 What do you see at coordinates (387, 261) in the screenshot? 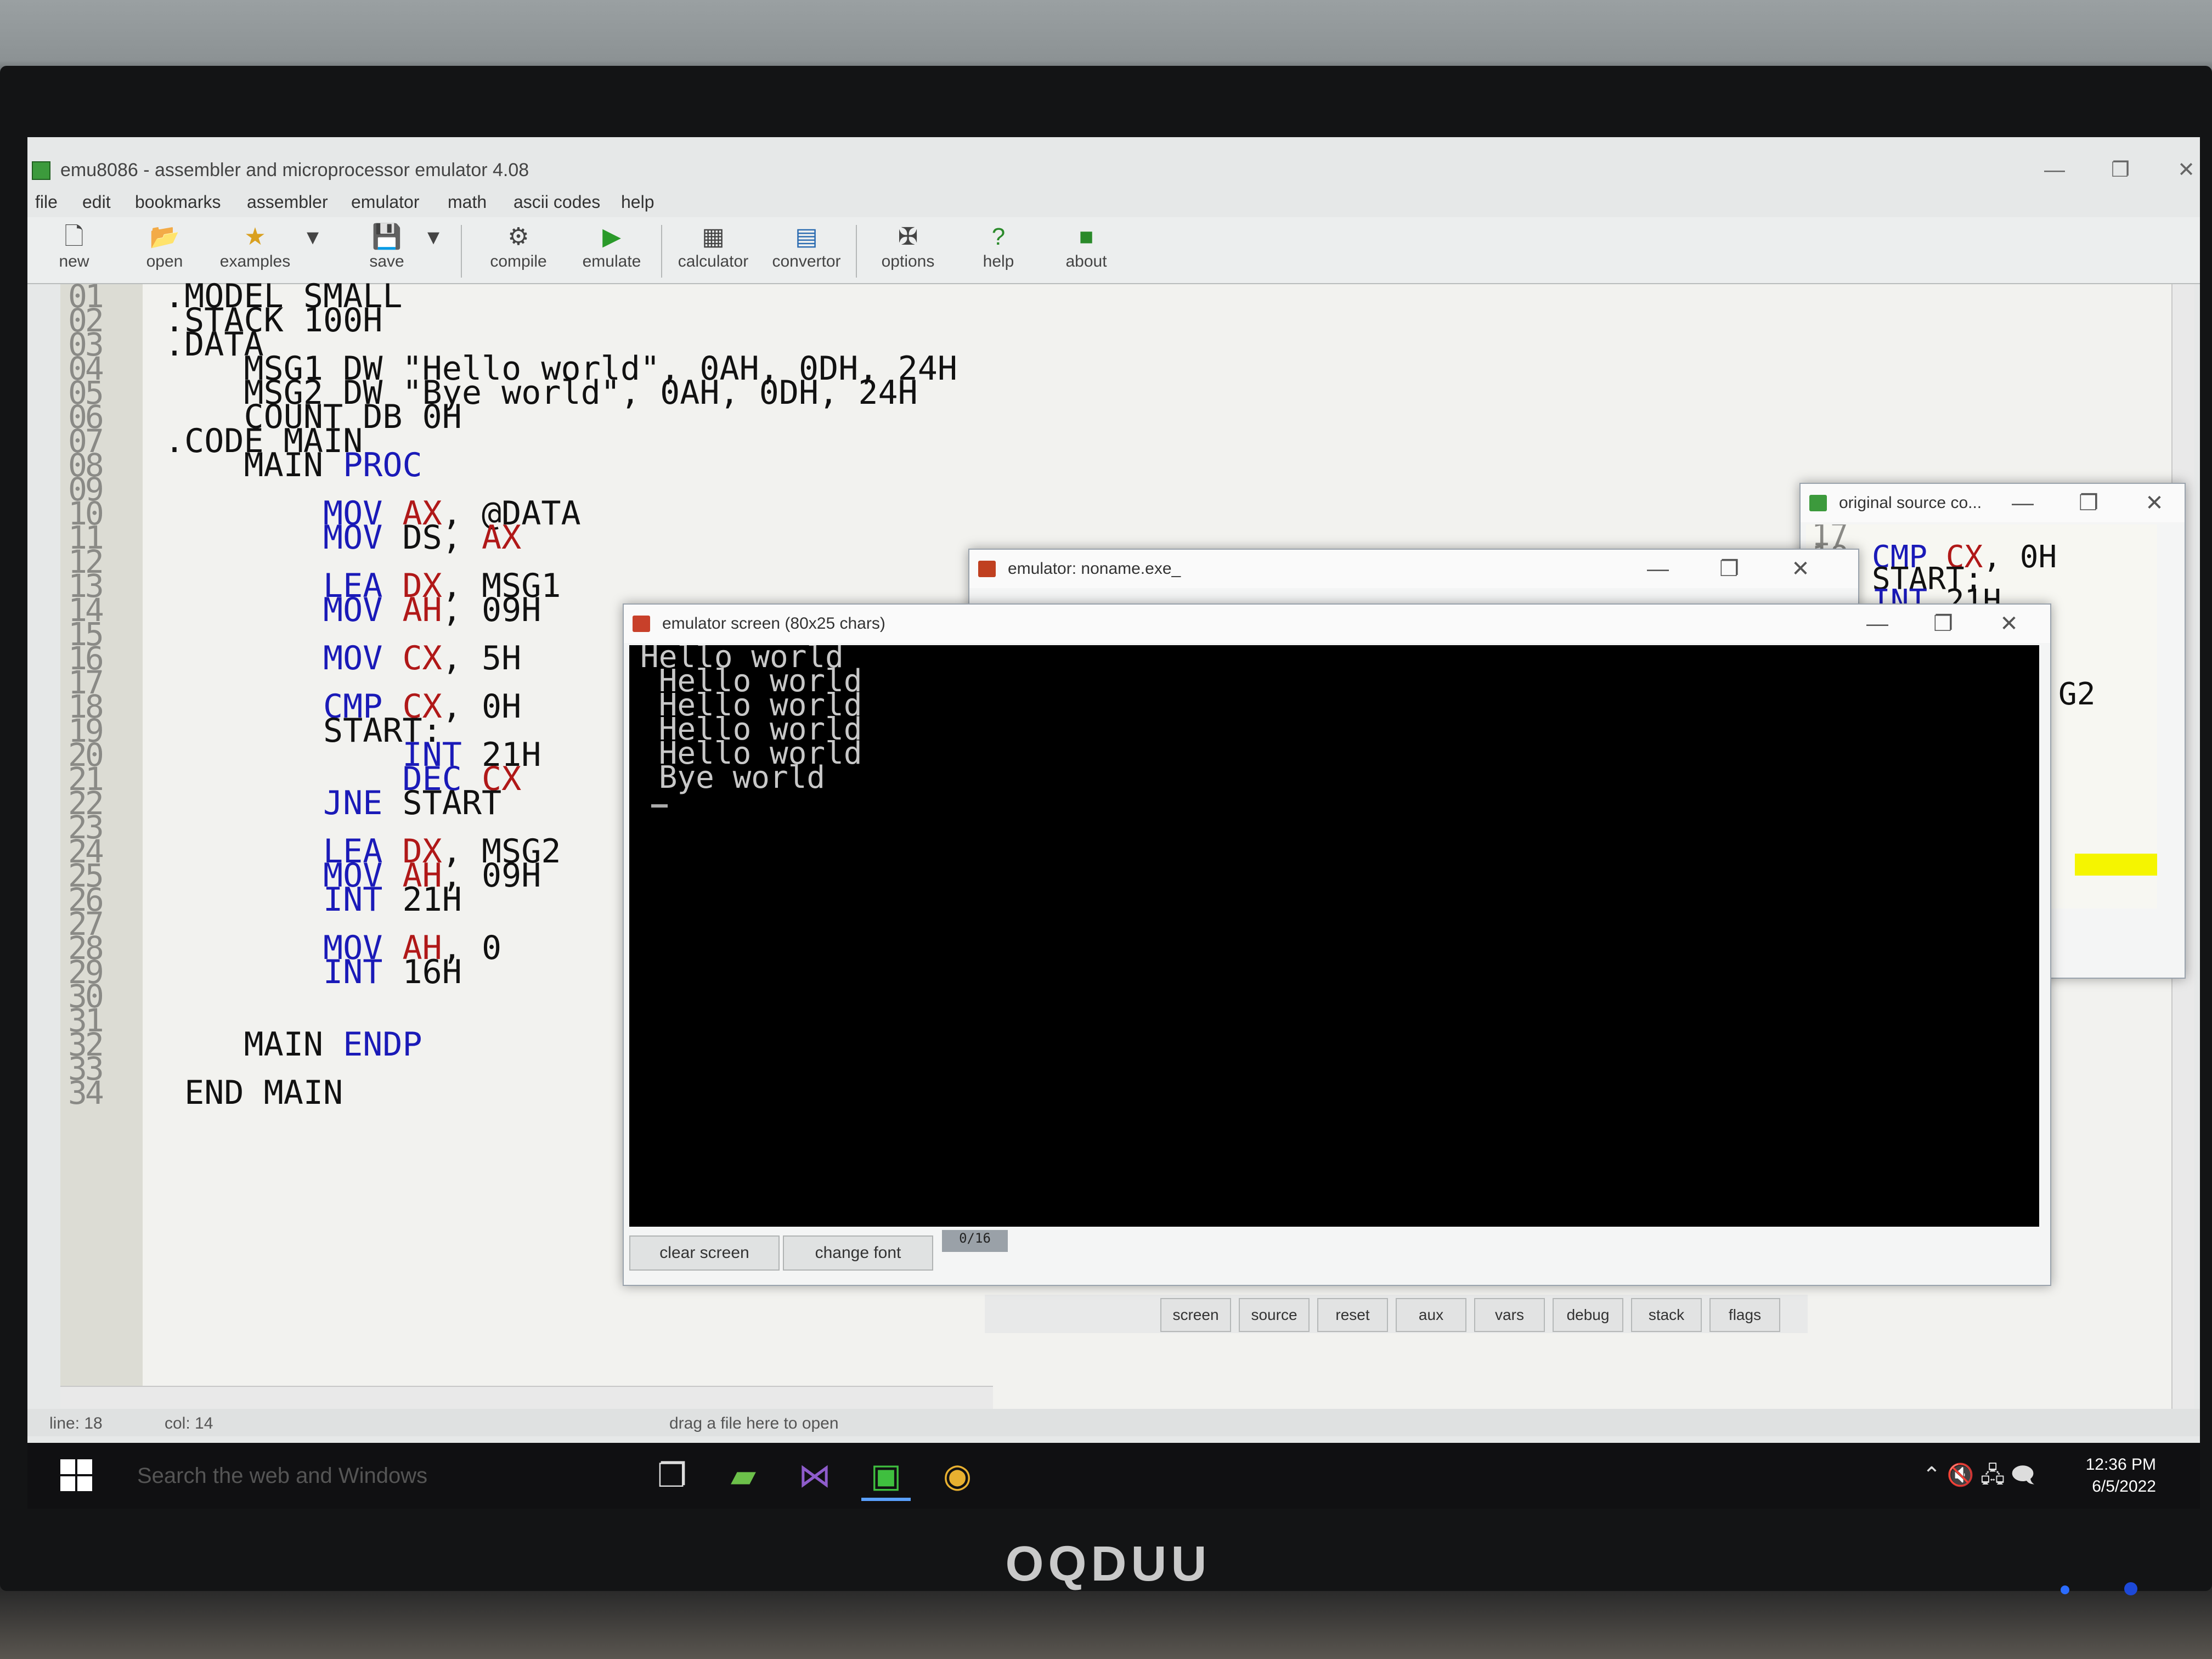
I see `save-label: save` at bounding box center [387, 261].